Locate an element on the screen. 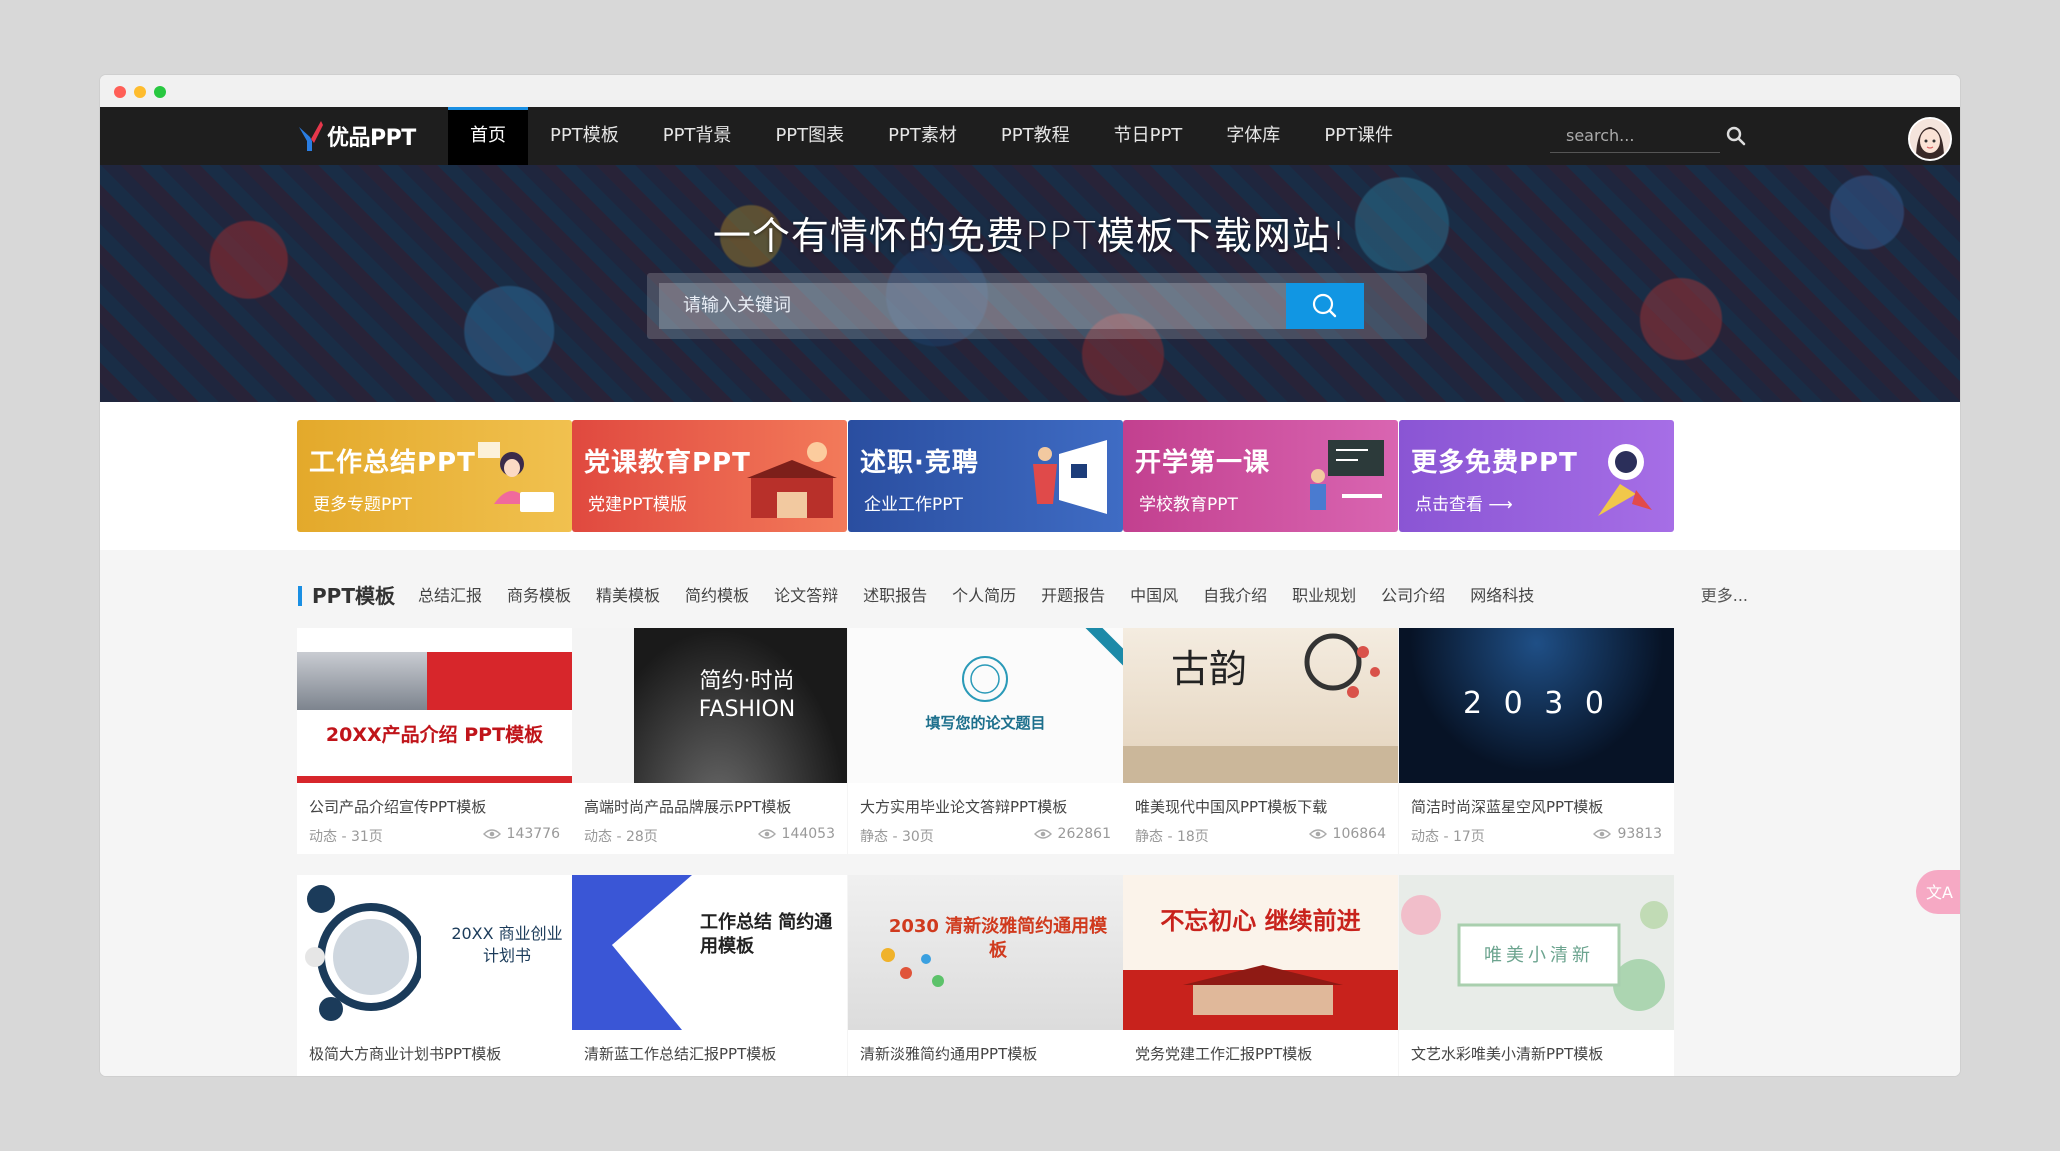 The width and height of the screenshot is (2060, 1151). nav-item-ppt-materials: PPT素材 is located at coordinates (922, 136).